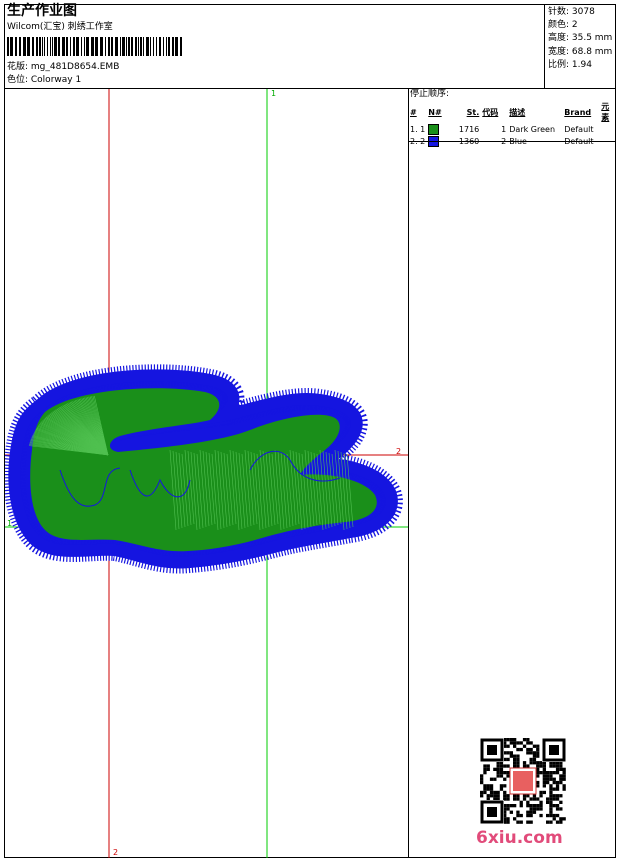 This screenshot has height=860, width=620. Describe the element at coordinates (115, 852) in the screenshot. I see `marker-bottom-red: 2` at that location.